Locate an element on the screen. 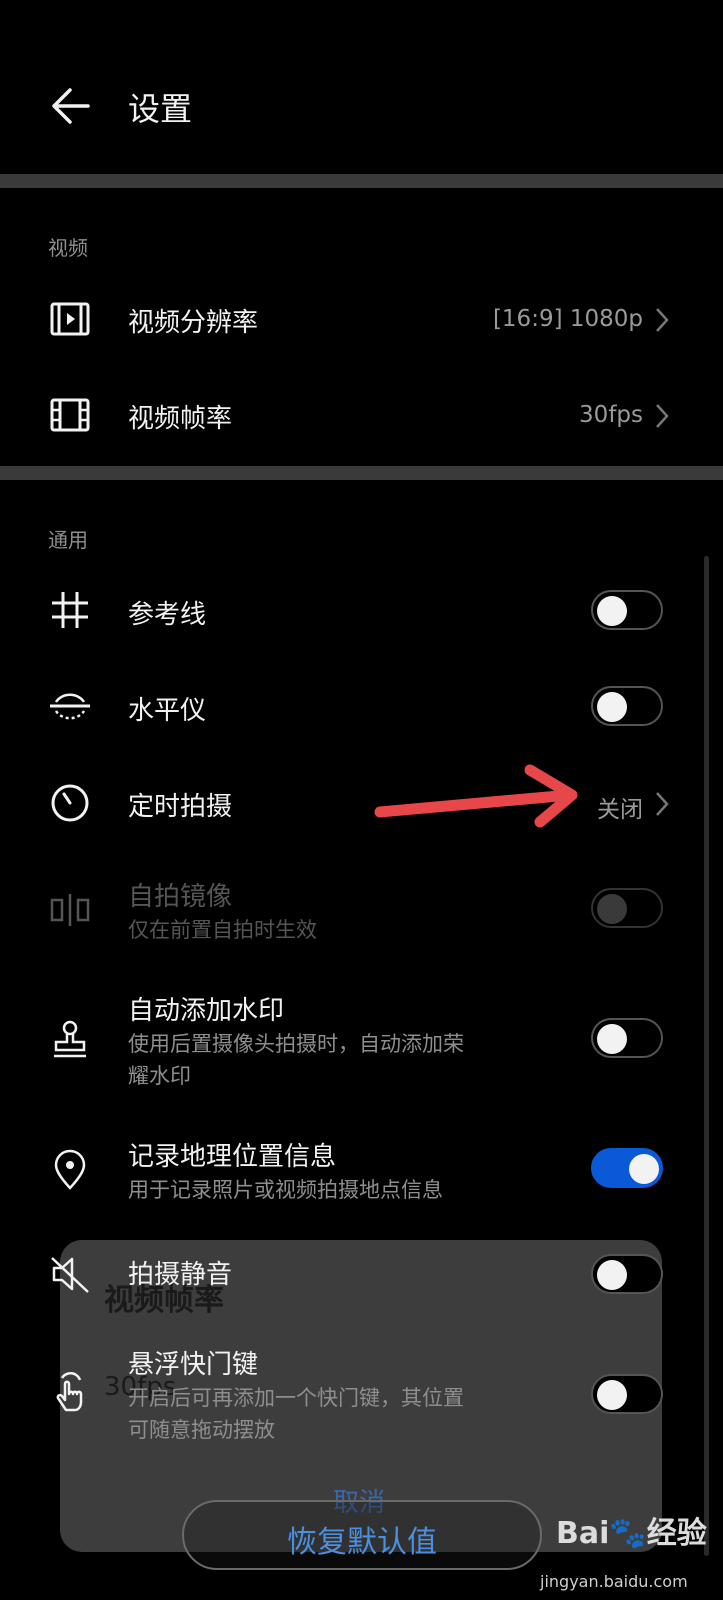 This screenshot has width=723, height=1600. baidu-jingyan-url: jingyan.baidu.com is located at coordinates (614, 1581).